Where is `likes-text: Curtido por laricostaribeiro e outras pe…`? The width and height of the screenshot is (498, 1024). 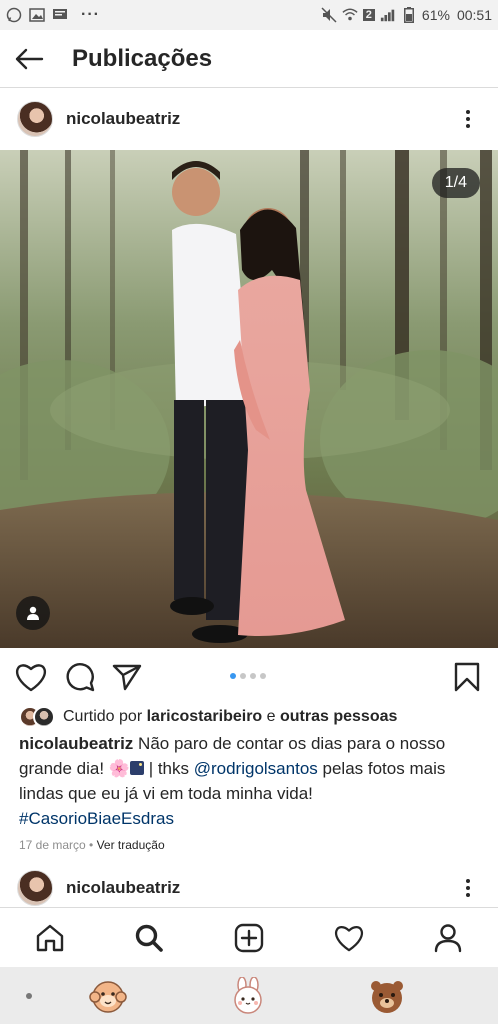
likes-text: Curtido por laricostaribeiro e outras pe… is located at coordinates (230, 716).